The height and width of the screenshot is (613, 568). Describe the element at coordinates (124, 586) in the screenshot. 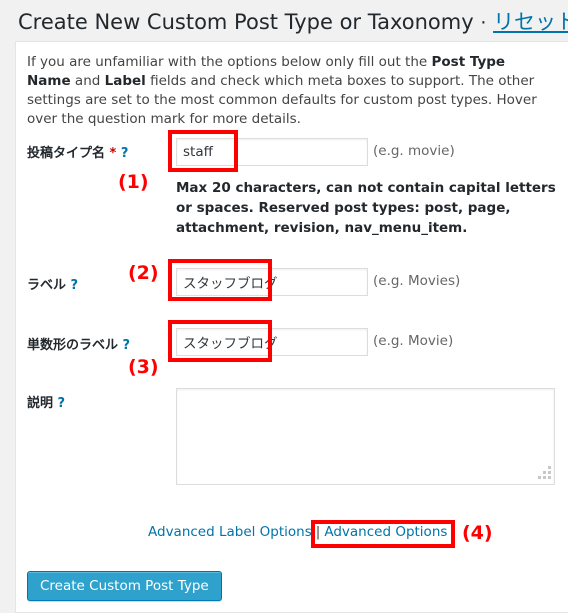

I see `create-custom-post-type-button: Create Custom Post Type` at that location.